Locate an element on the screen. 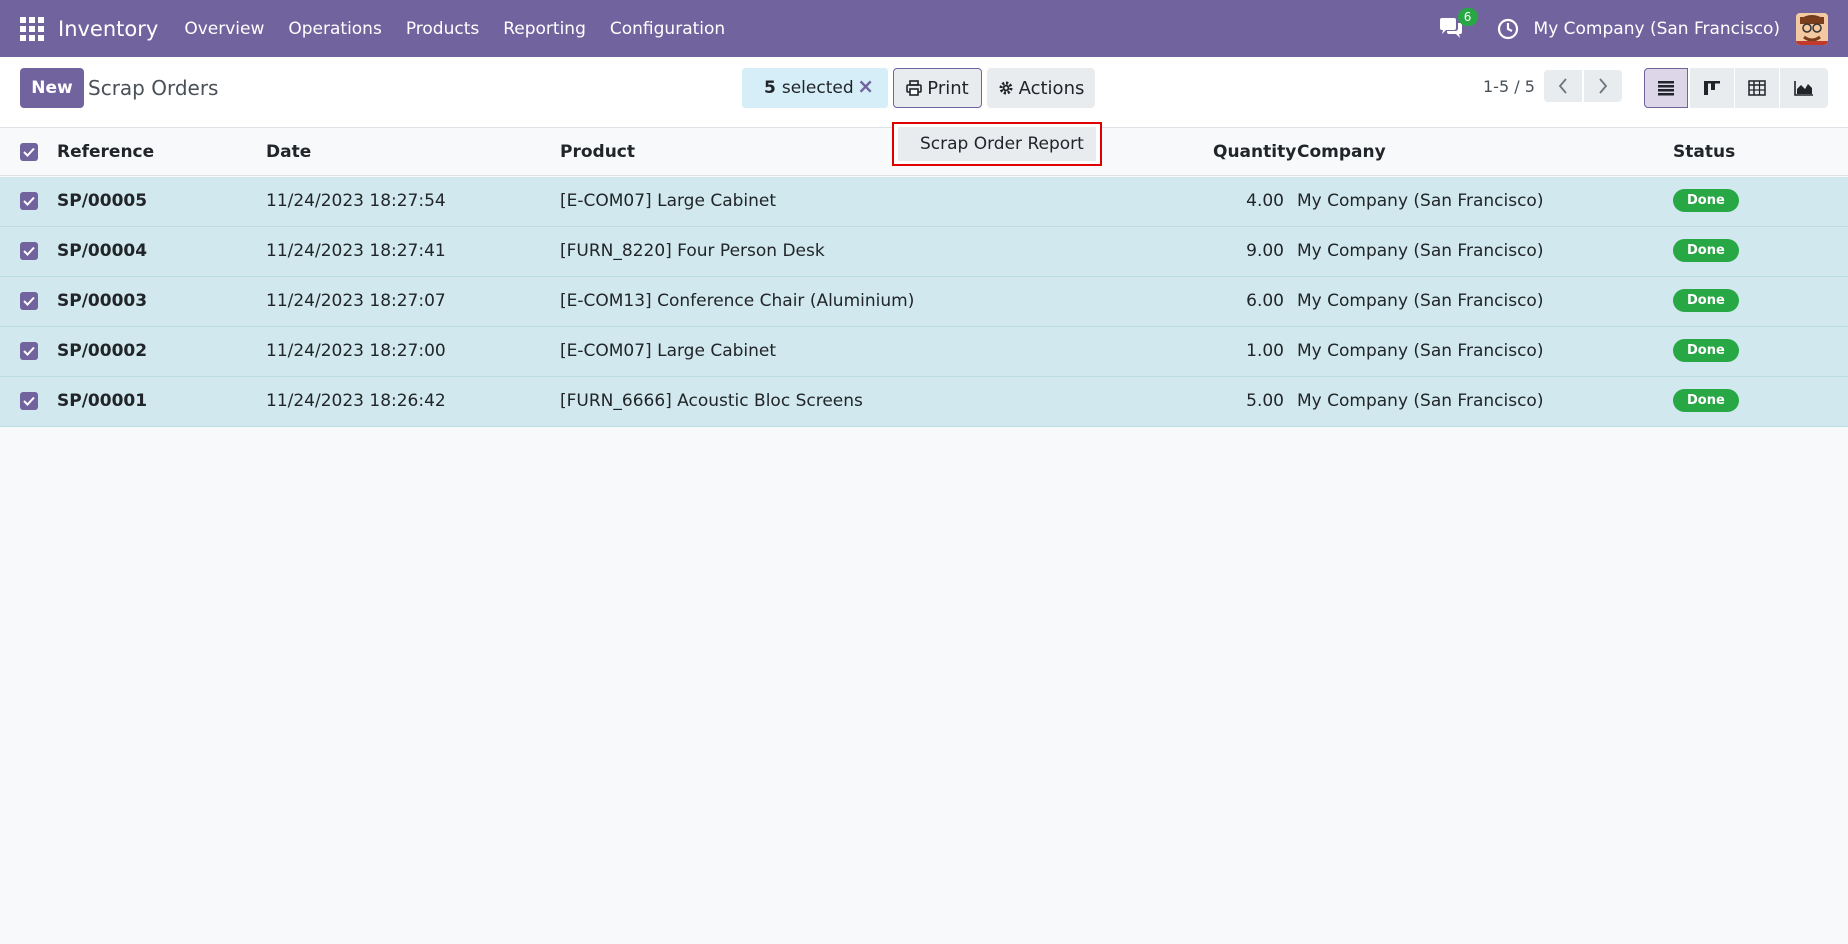 The height and width of the screenshot is (944, 1848). gear-icon is located at coordinates (1006, 88).